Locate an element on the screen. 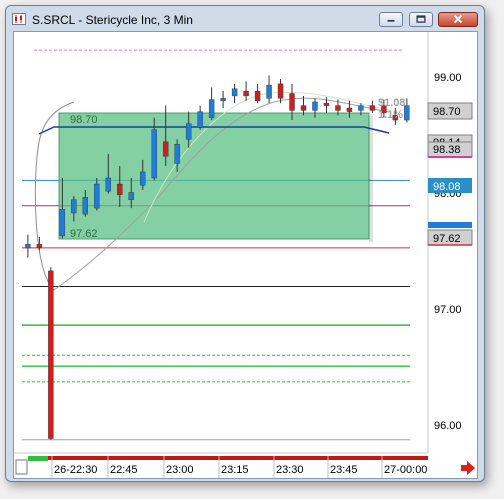 The width and height of the screenshot is (504, 499). x-tick-label: 23:45 is located at coordinates (344, 470).